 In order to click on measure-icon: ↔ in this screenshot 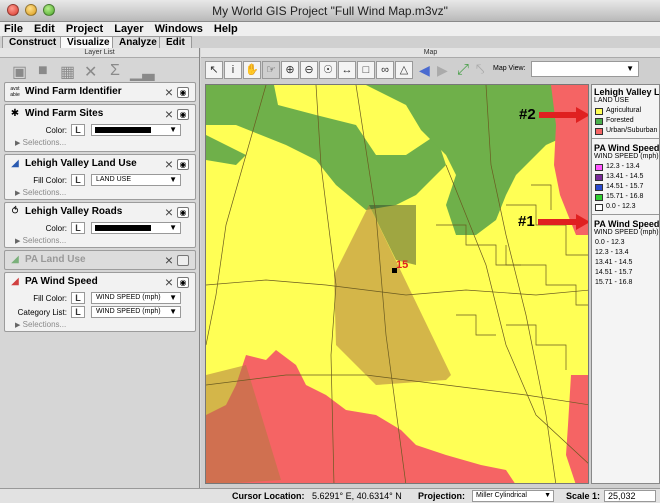, I will do `click(347, 70)`.